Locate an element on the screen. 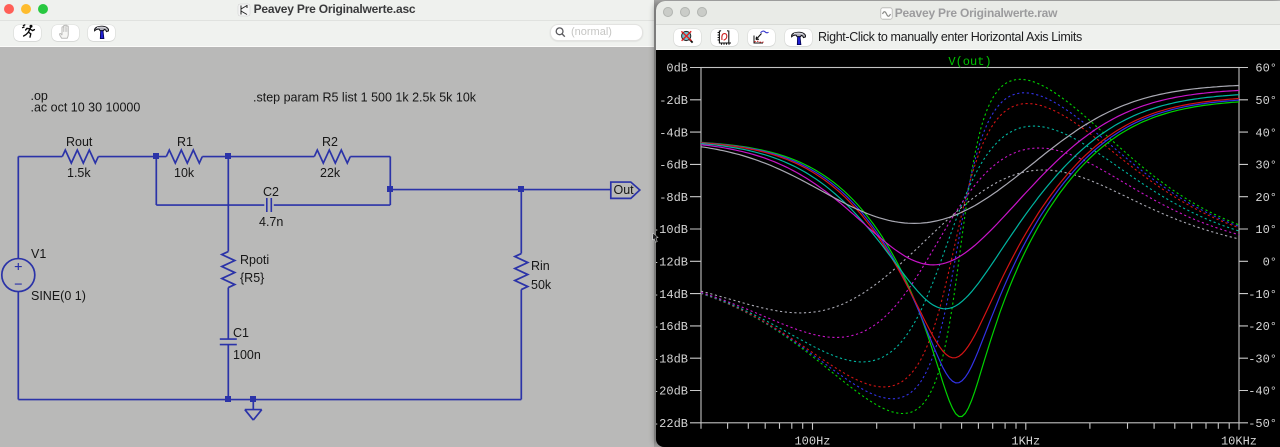 This screenshot has height=447, width=1280. svg-text: 20° is located at coordinates (1266, 198).